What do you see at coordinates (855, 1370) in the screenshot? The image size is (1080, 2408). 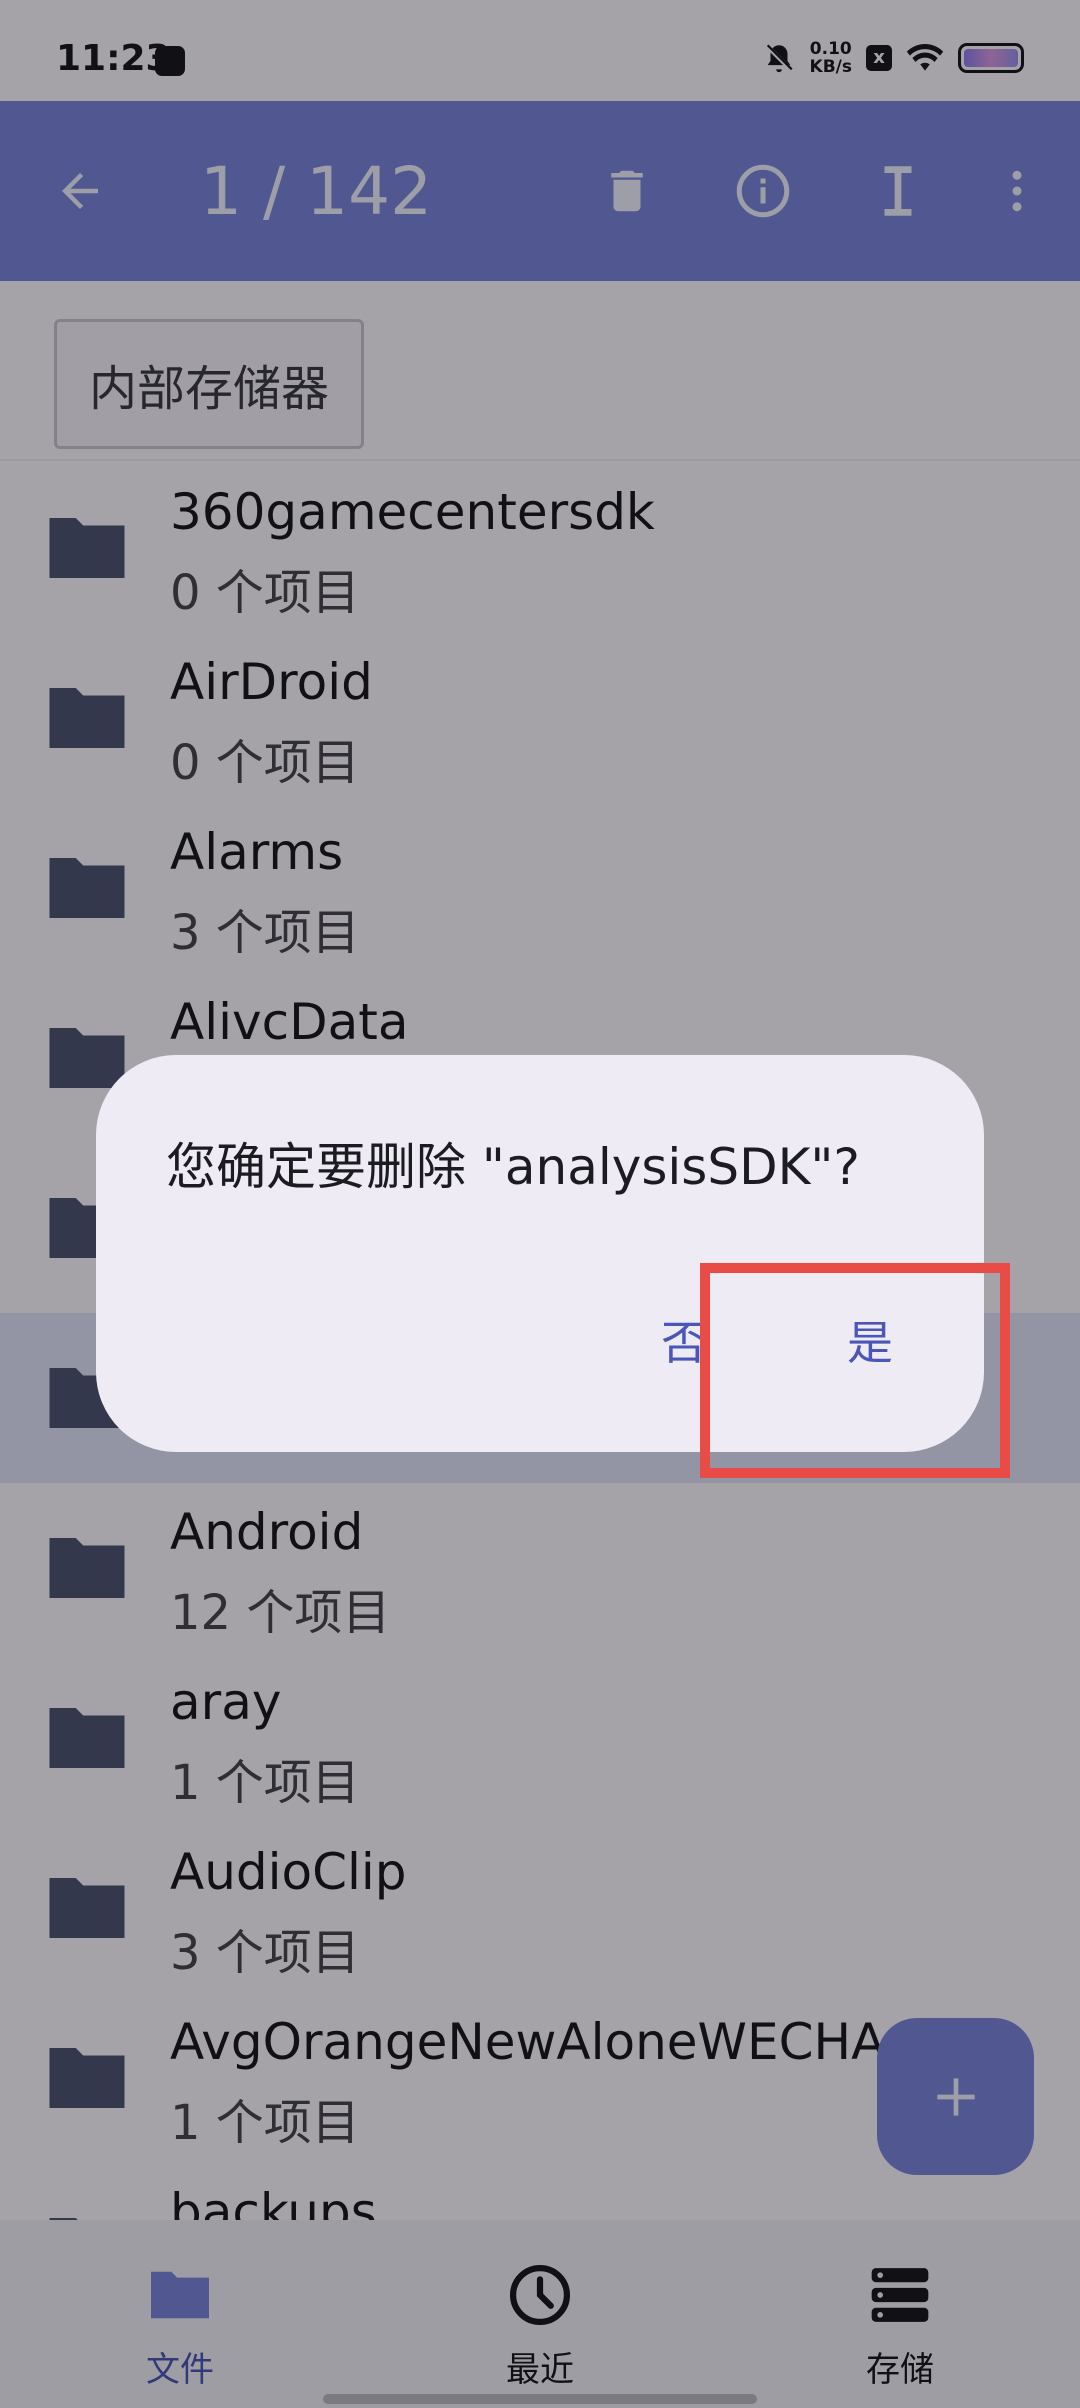 I see `highlight-box` at bounding box center [855, 1370].